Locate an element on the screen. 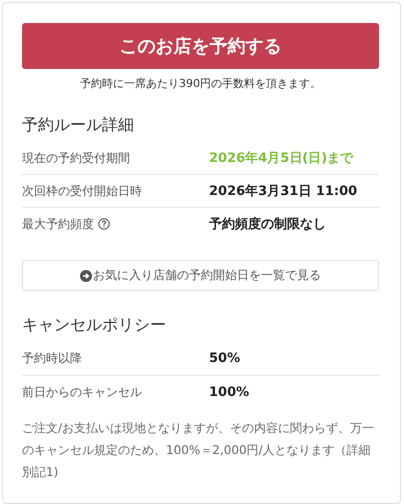 The width and height of the screenshot is (404, 504). help-icon is located at coordinates (104, 224).